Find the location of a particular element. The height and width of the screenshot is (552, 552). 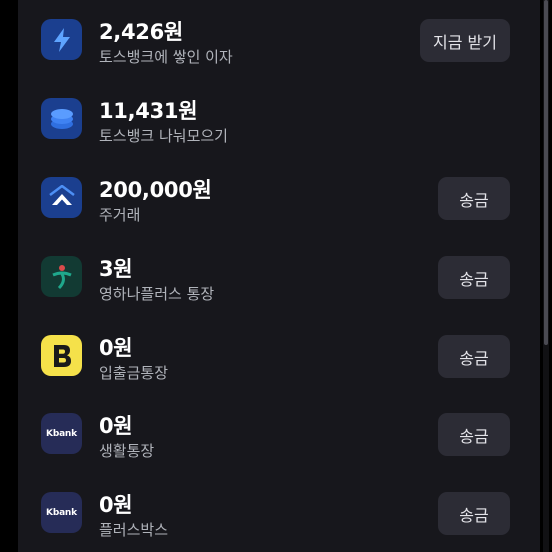

account-label: 영하나플러스 통장 is located at coordinates (157, 294).